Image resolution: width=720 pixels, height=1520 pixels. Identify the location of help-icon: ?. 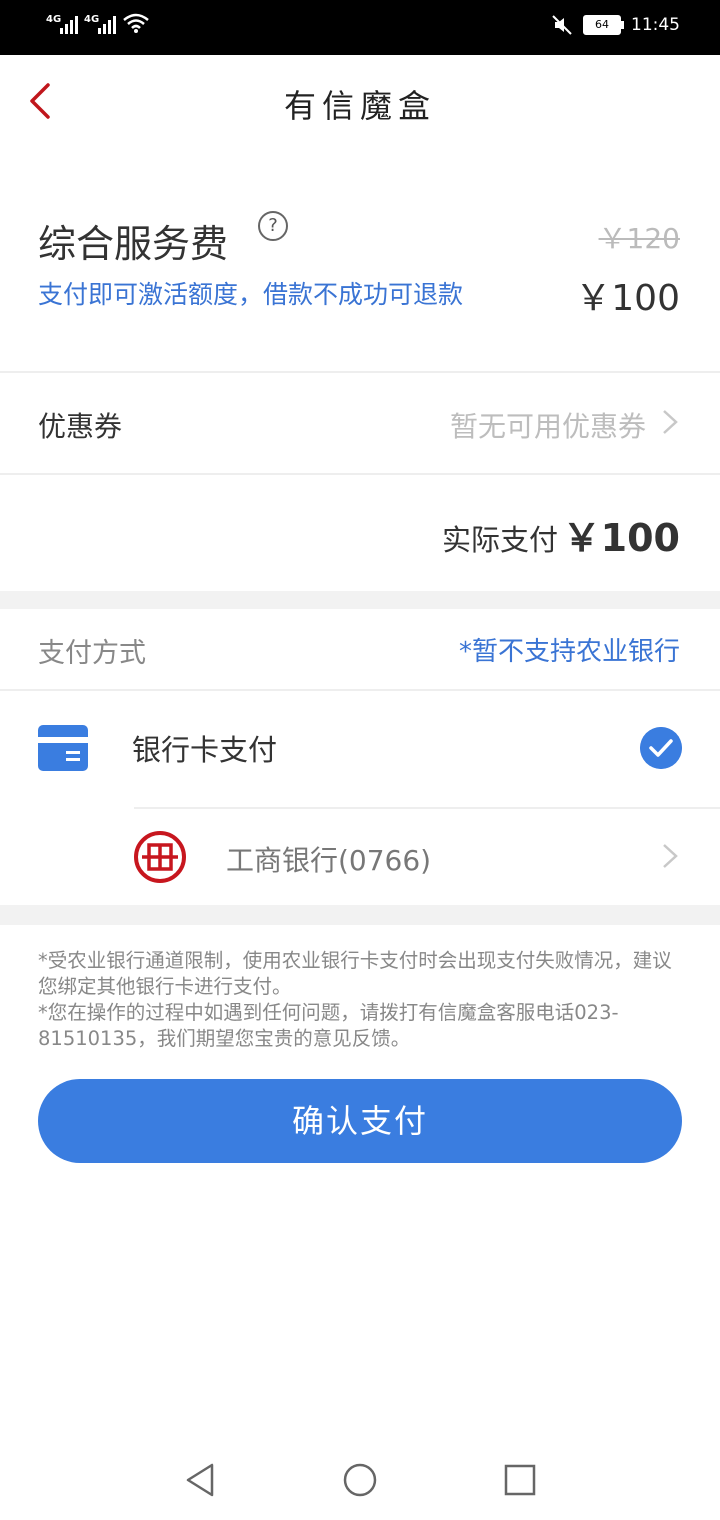
(273, 226).